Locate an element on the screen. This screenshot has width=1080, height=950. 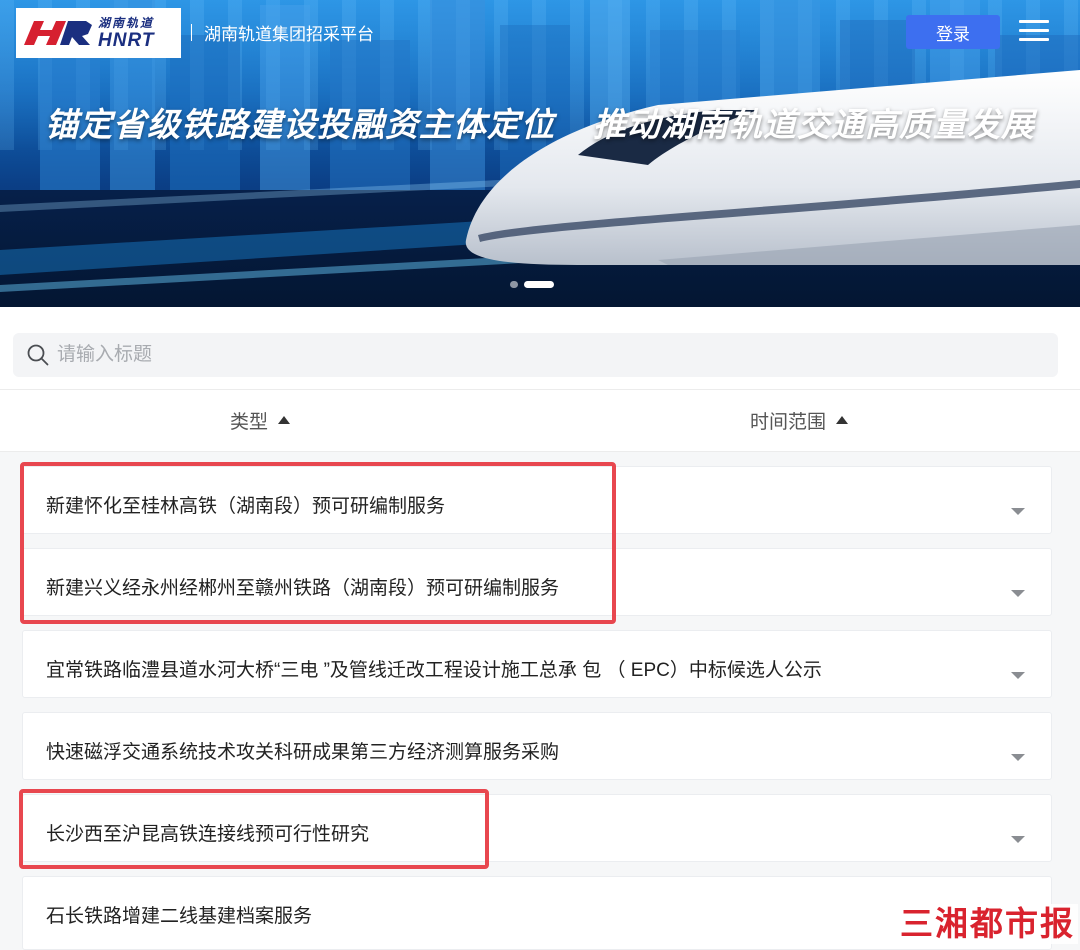
banner-slogan: 锚定省级铁路建设投融资主体定位 推动湖南轨道交通高质量发展 is located at coordinates (540, 122).